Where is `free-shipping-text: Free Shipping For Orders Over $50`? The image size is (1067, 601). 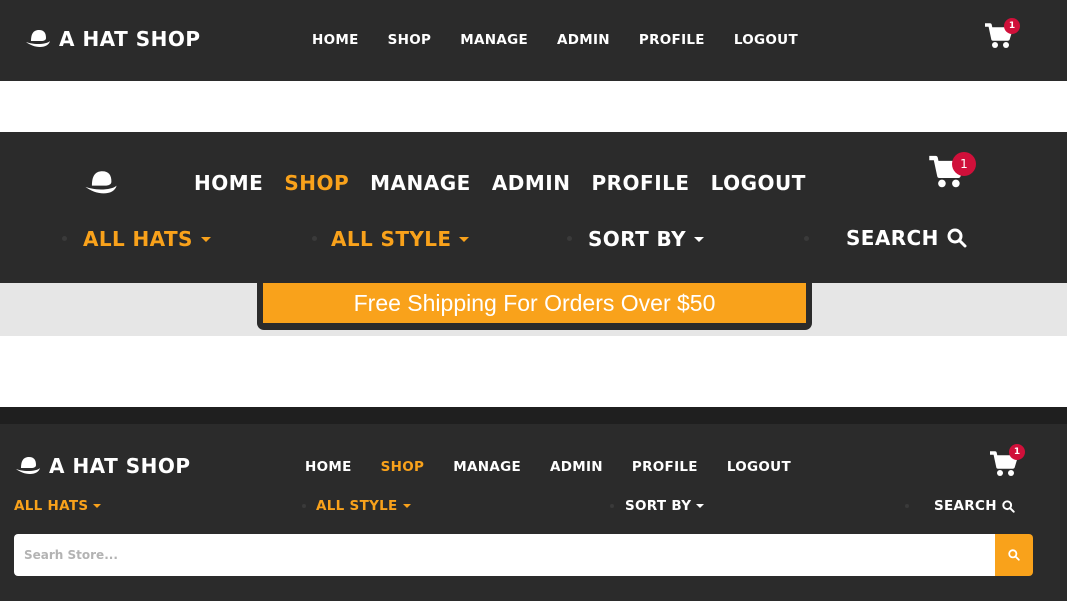
free-shipping-text: Free Shipping For Orders Over $50 is located at coordinates (534, 303).